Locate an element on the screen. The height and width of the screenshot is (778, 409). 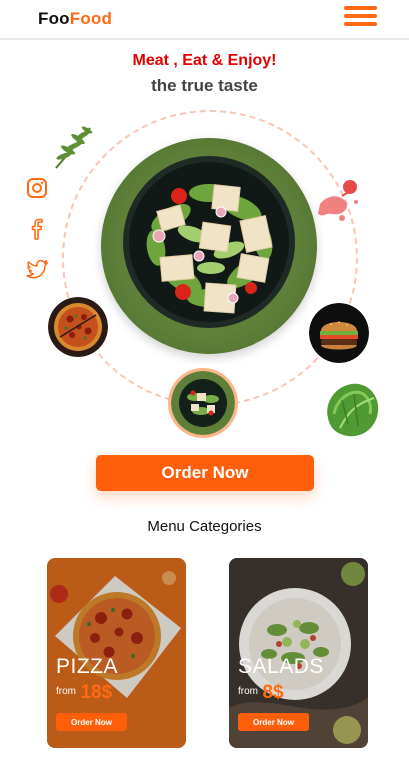
navbar: FooFood is located at coordinates (204, 20).